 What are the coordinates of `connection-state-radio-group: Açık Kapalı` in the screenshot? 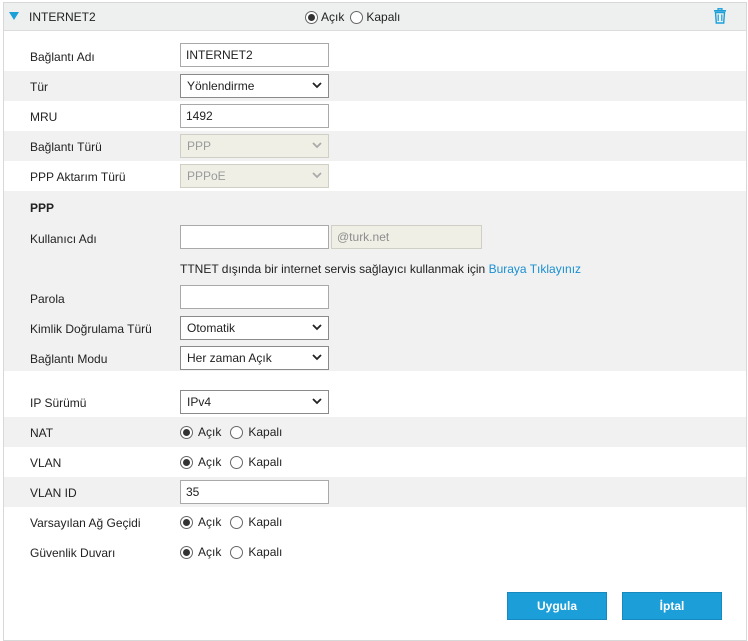 It's located at (355, 17).